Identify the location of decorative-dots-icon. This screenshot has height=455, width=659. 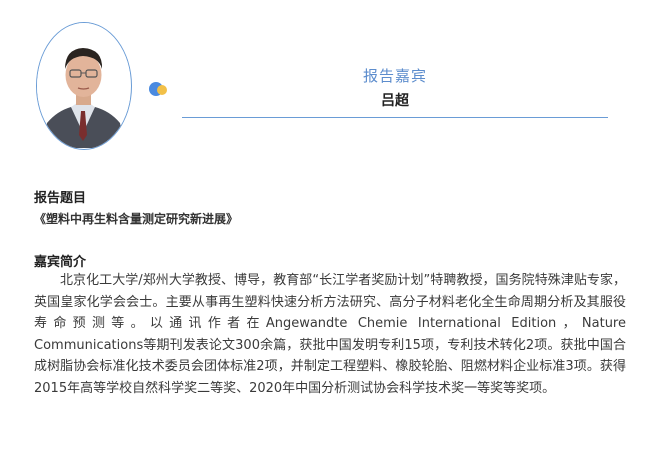
(160, 90).